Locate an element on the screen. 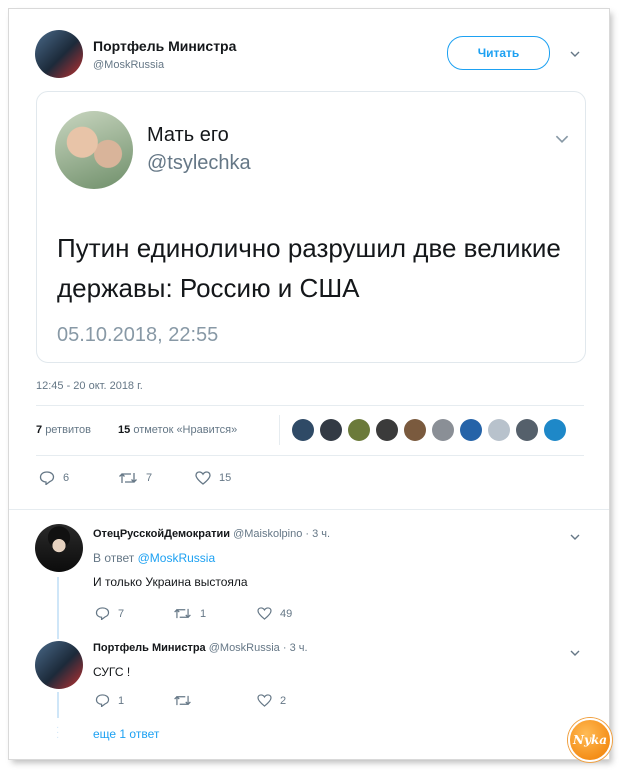 The width and height of the screenshot is (621, 770). tweet-timestamp: 12:45 - 20 окт. 2018 г. is located at coordinates (89, 386).